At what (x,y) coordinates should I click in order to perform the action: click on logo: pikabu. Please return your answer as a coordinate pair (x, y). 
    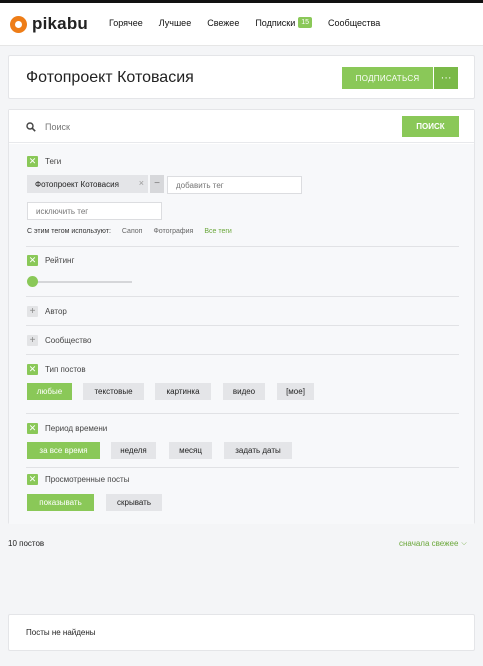
    Looking at the image, I should click on (49, 24).